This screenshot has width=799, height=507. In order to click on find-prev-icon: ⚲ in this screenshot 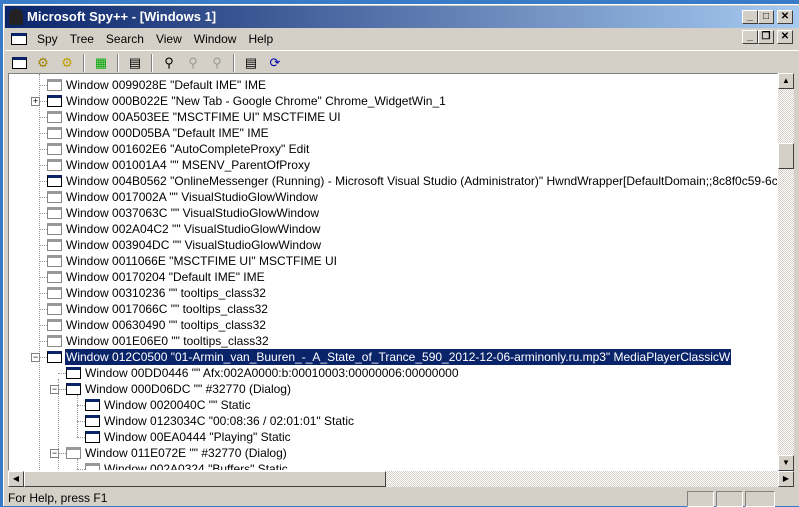, I will do `click(217, 62)`.